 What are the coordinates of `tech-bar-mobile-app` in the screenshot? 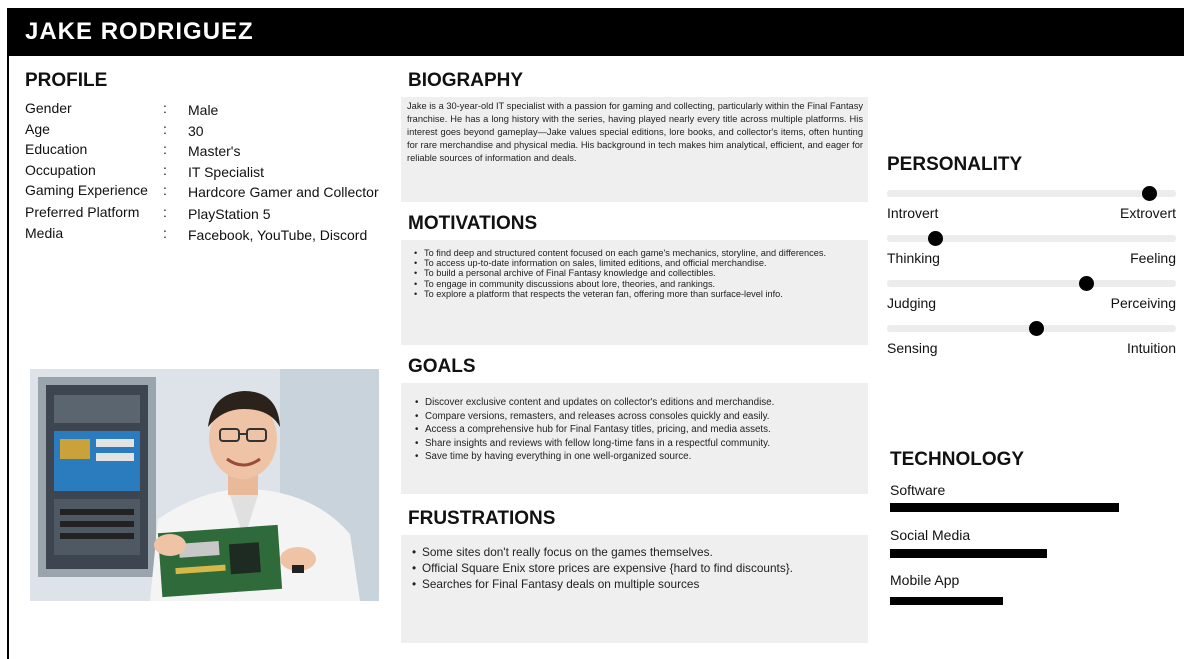 It's located at (946, 601).